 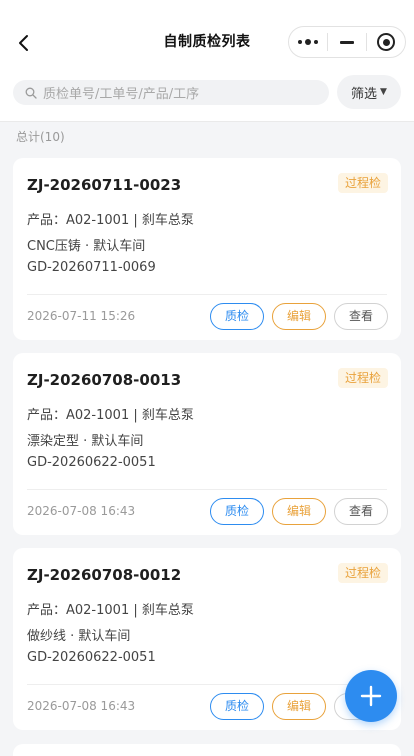 I want to click on minus-icon, so click(x=347, y=42).